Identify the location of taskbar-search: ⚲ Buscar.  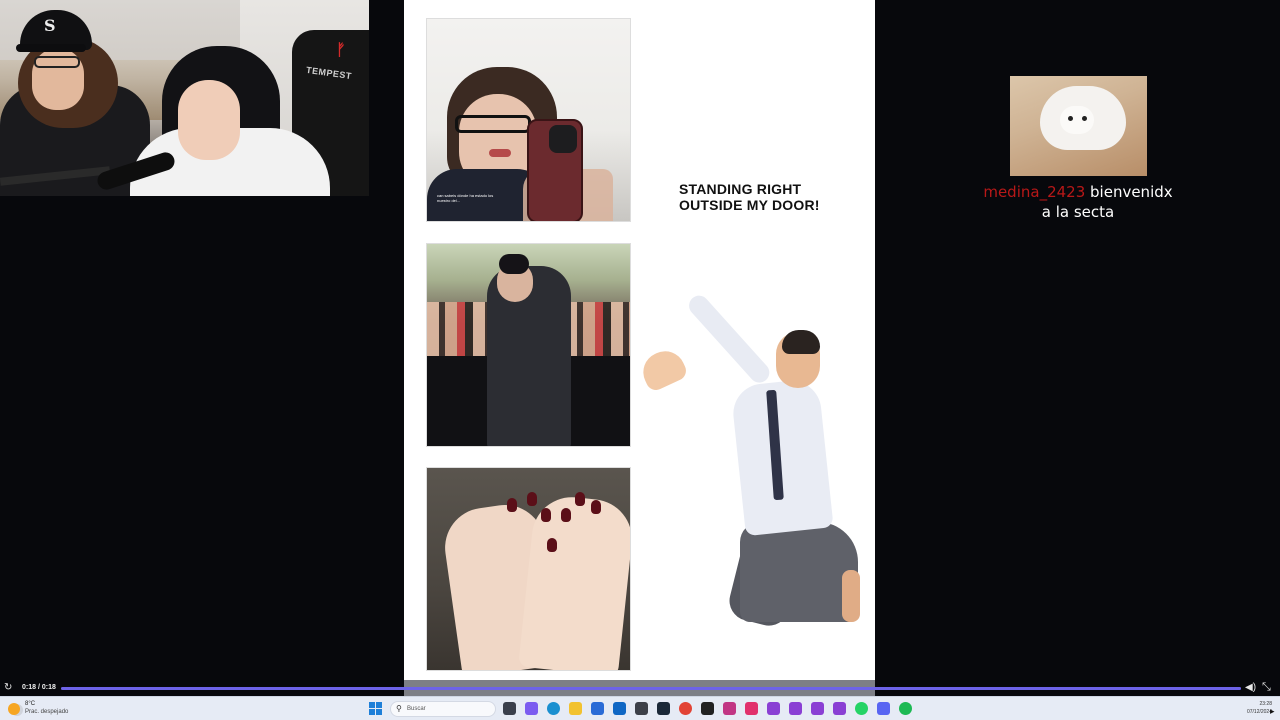
(443, 709).